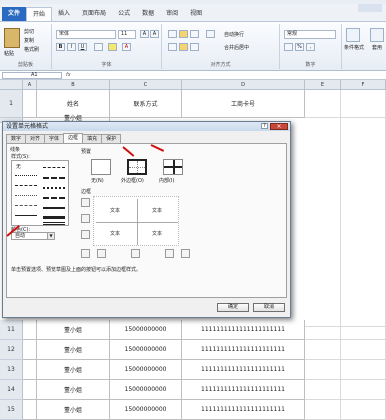  What do you see at coordinates (194, 34) in the screenshot?
I see `align-bottom-icon` at bounding box center [194, 34].